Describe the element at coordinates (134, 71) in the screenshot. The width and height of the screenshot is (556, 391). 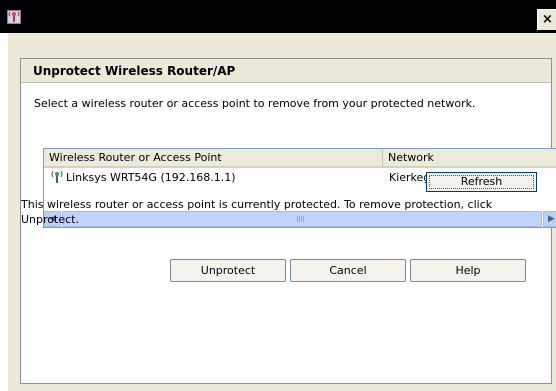
I see `panel-title: Unprotect Wireless Router/AP` at that location.